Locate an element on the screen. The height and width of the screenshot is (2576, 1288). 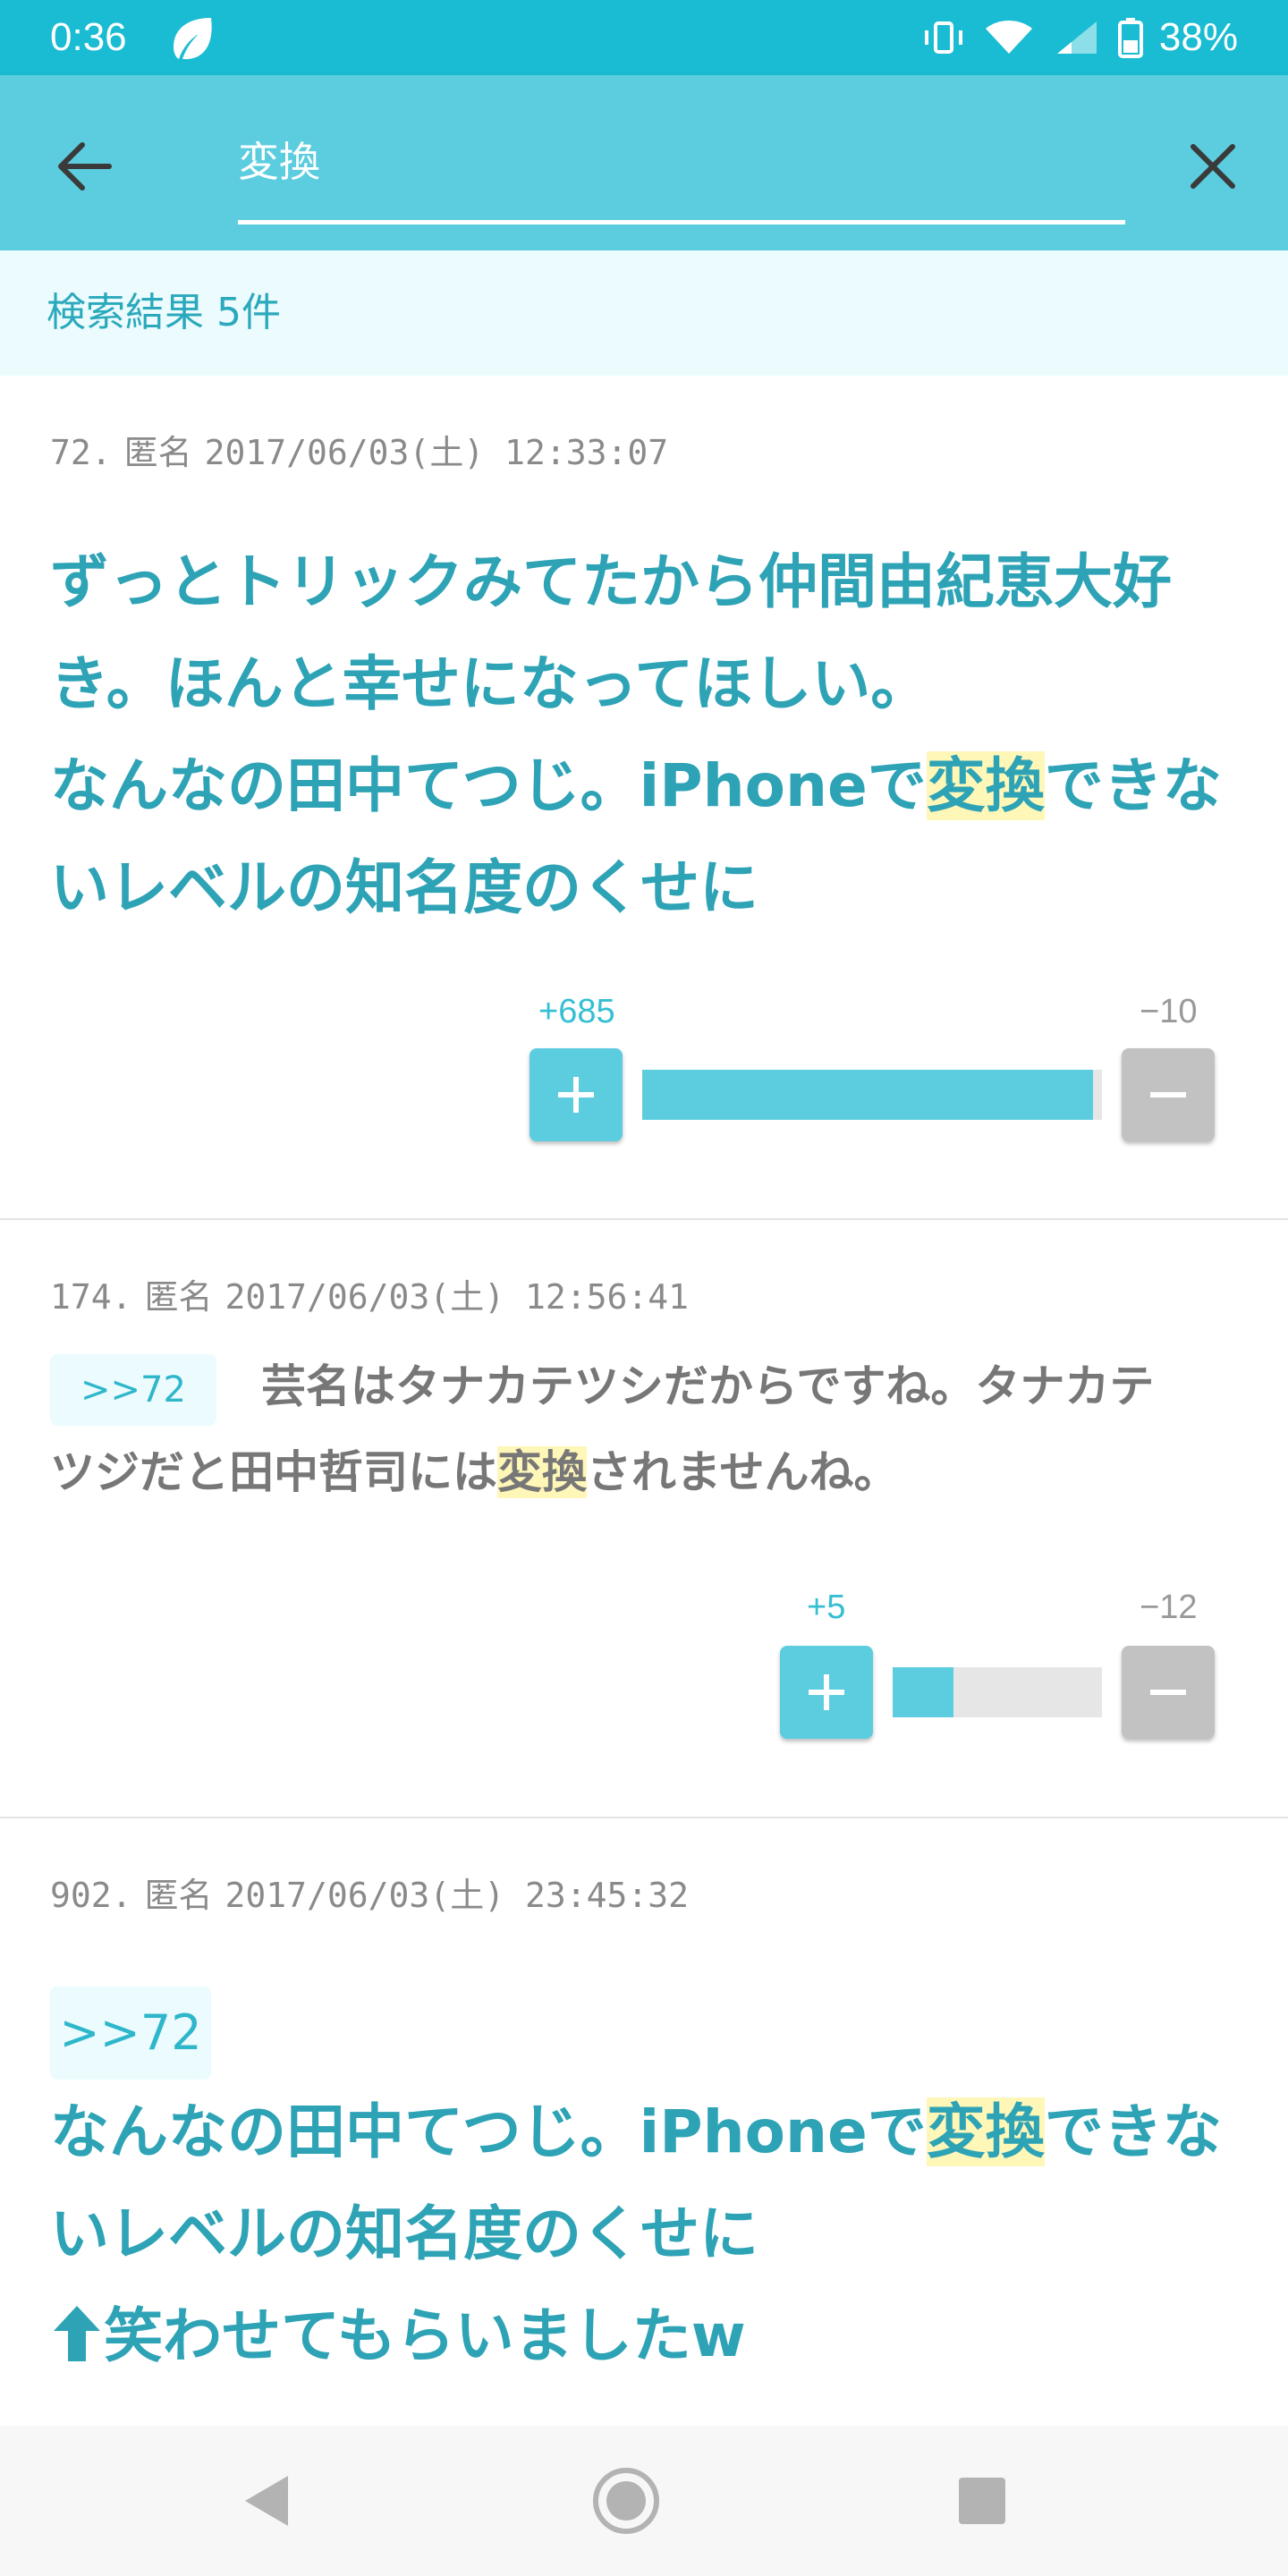
close-icon is located at coordinates (1213, 166).